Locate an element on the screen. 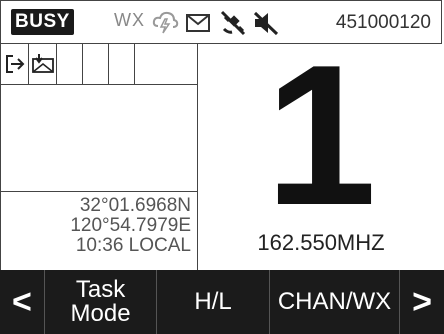 This screenshot has width=444, height=334. icon-row is located at coordinates (99, 64).